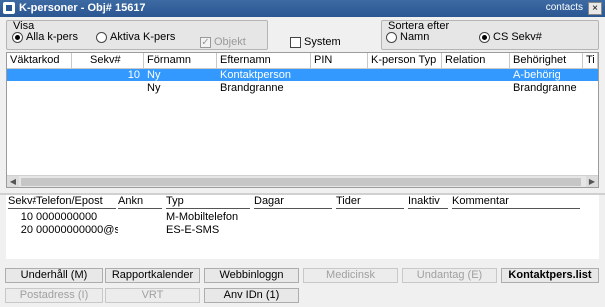 The height and width of the screenshot is (307, 605). I want to click on radio-cs-sekv: CS Sekv#, so click(510, 37).